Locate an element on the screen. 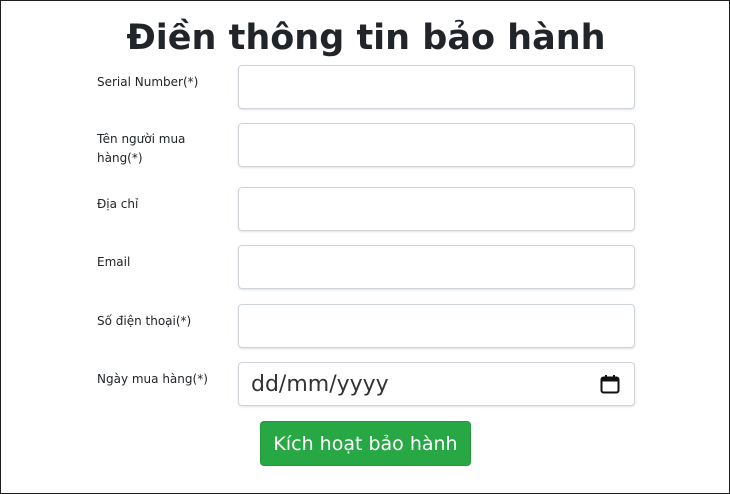 This screenshot has width=730, height=494. page-title: Điền thông tin bảo hành is located at coordinates (366, 38).